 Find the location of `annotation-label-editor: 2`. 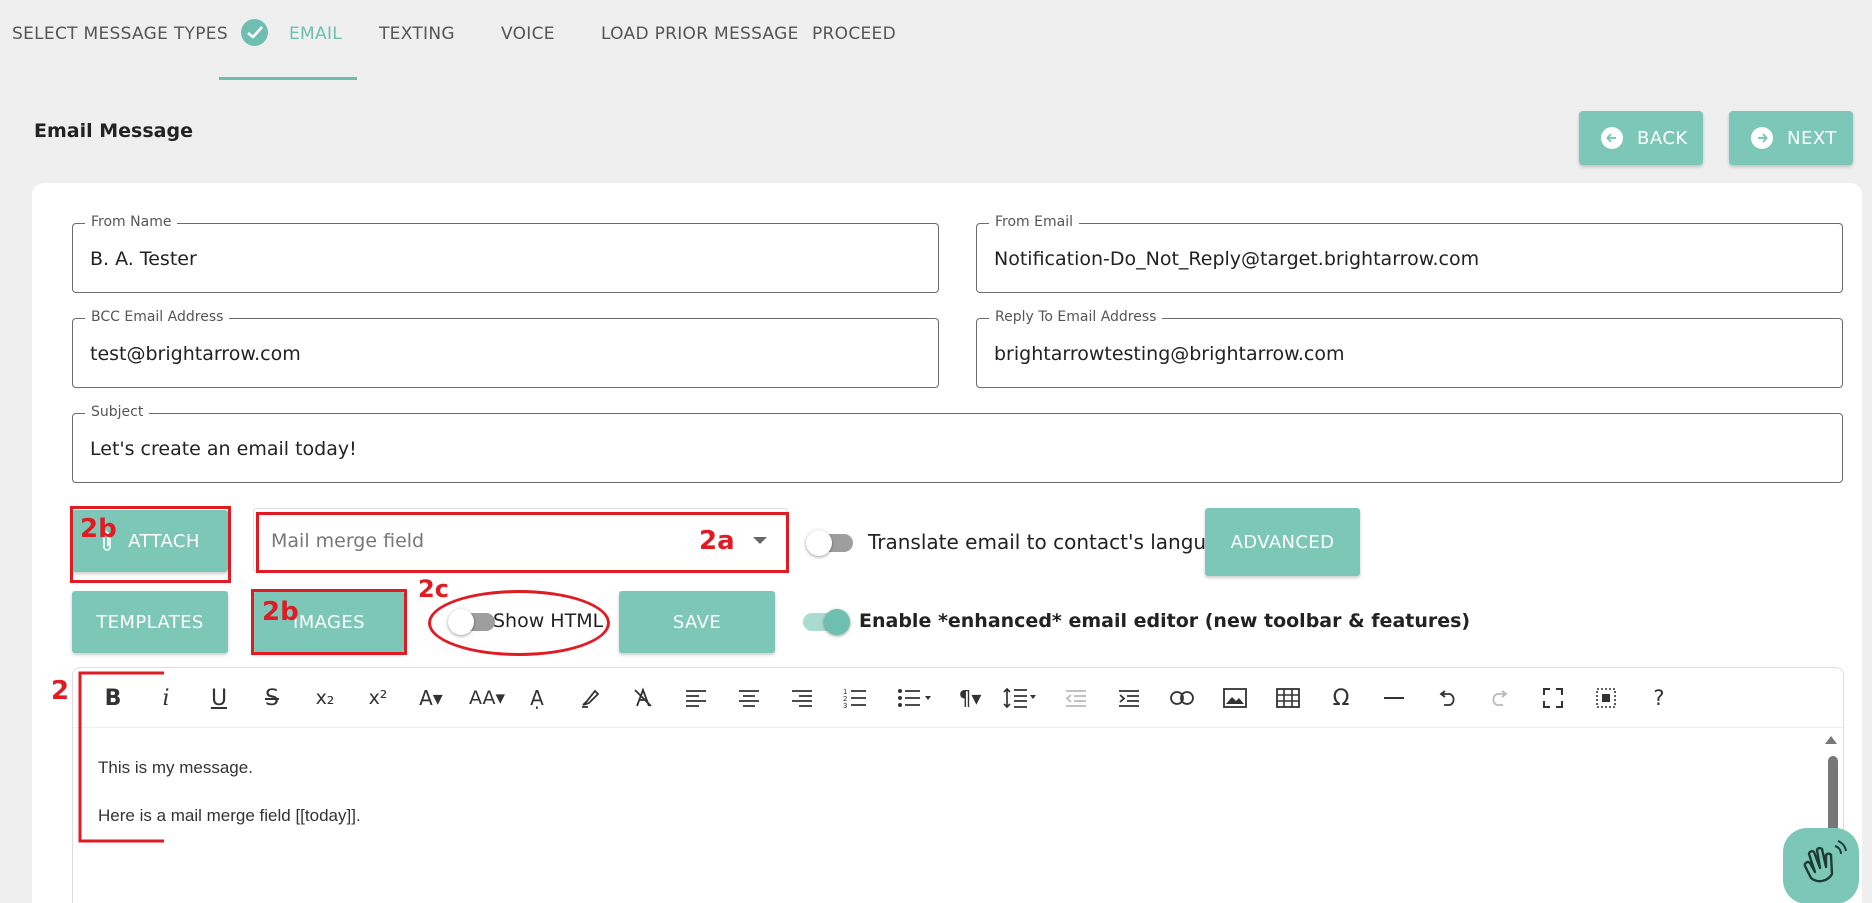

annotation-label-editor: 2 is located at coordinates (60, 691).